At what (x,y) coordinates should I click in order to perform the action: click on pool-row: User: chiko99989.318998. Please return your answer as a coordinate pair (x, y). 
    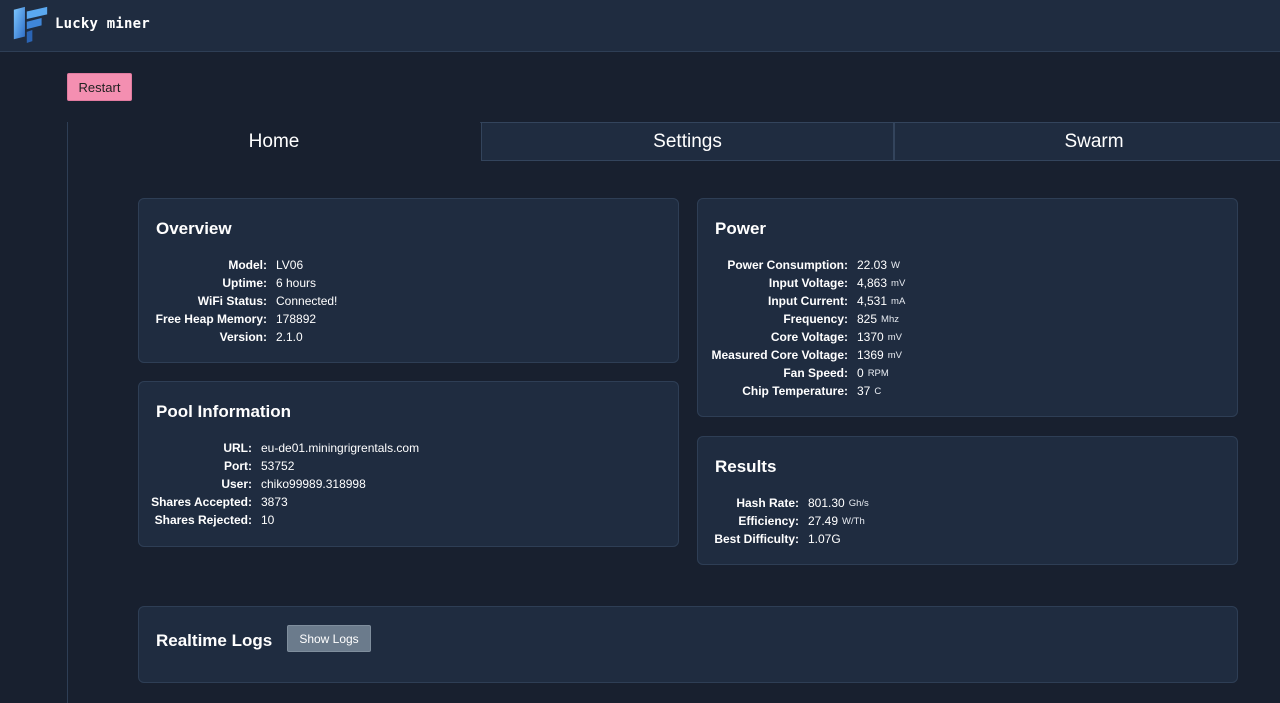
    Looking at the image, I should click on (279, 484).